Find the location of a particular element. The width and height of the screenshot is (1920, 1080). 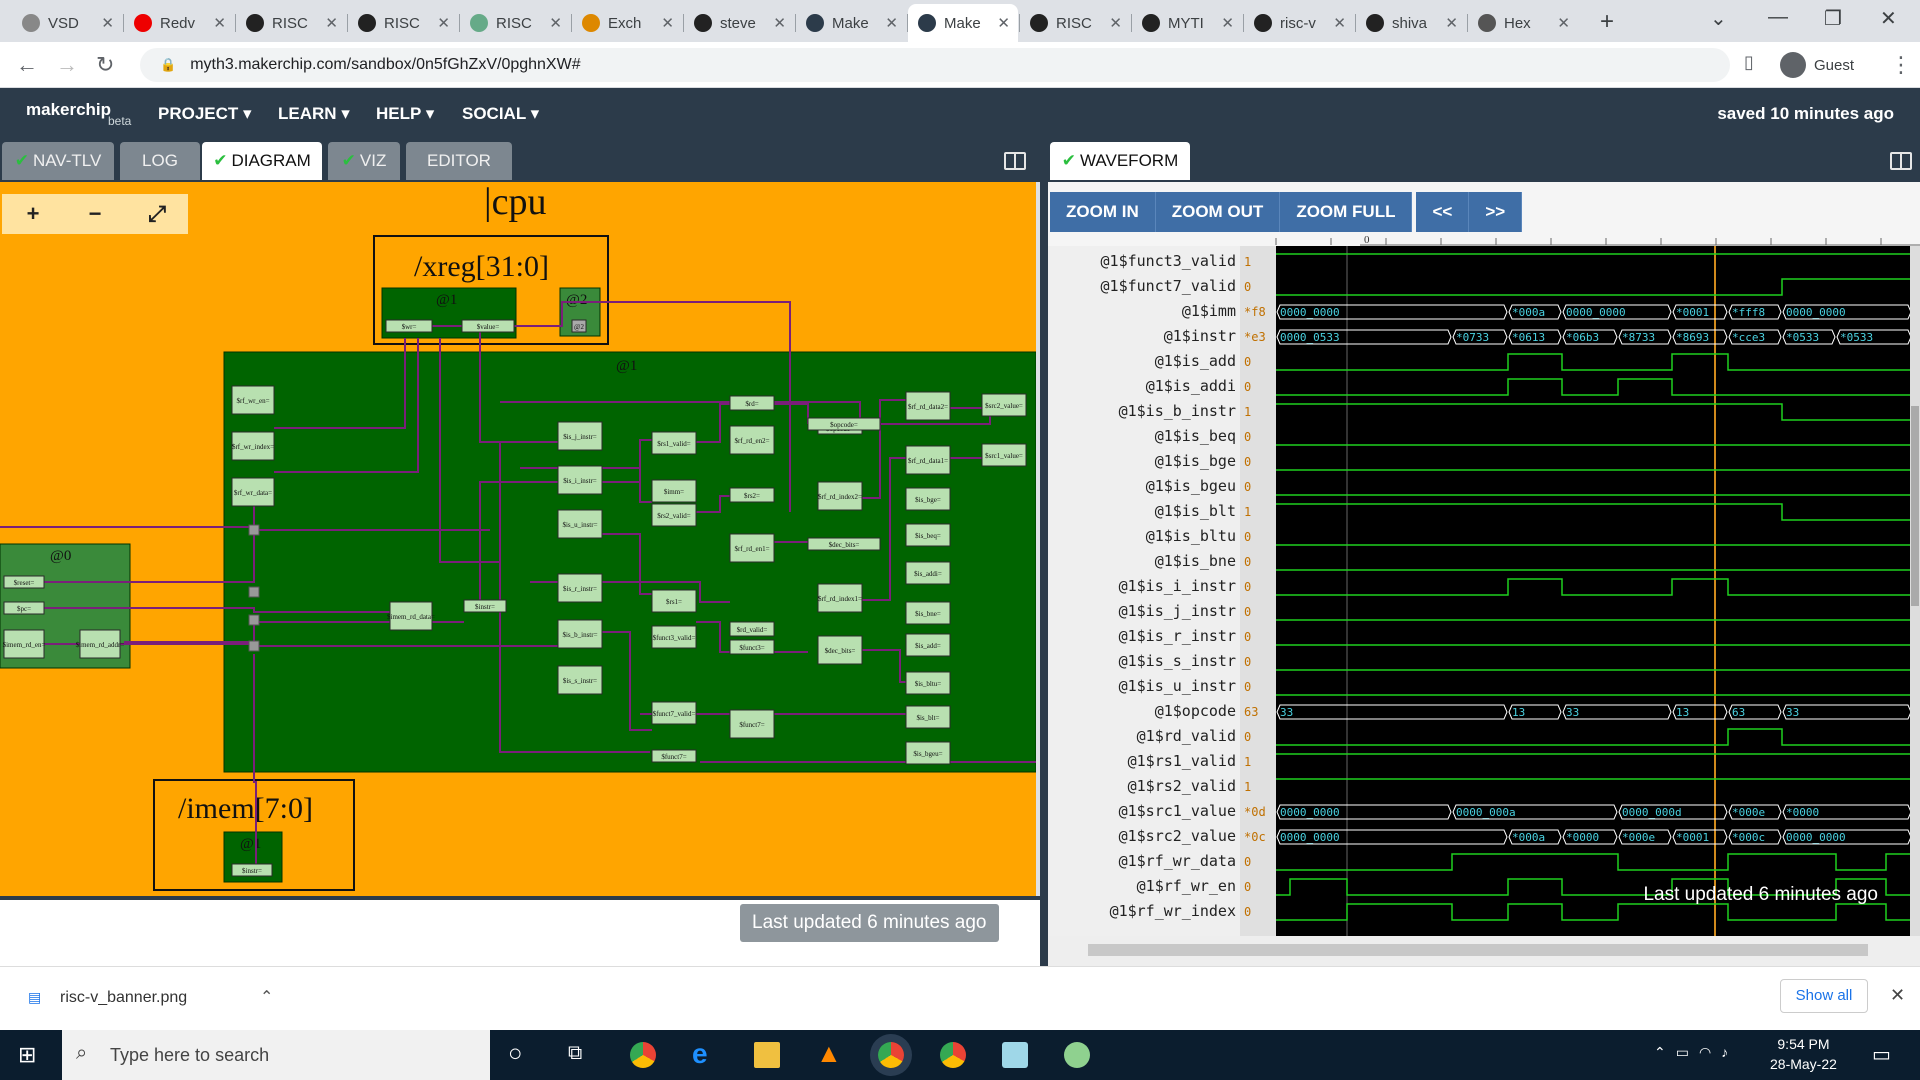

paint-icon is located at coordinates (1077, 1055).